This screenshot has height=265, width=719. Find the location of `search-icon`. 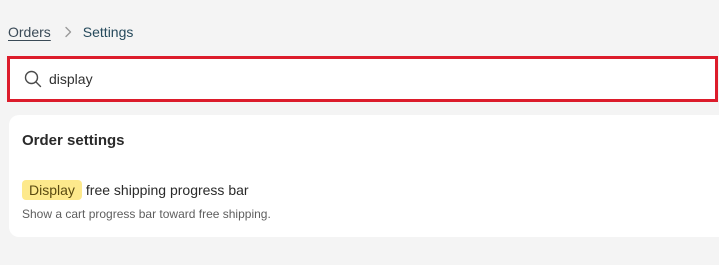

search-icon is located at coordinates (33, 79).